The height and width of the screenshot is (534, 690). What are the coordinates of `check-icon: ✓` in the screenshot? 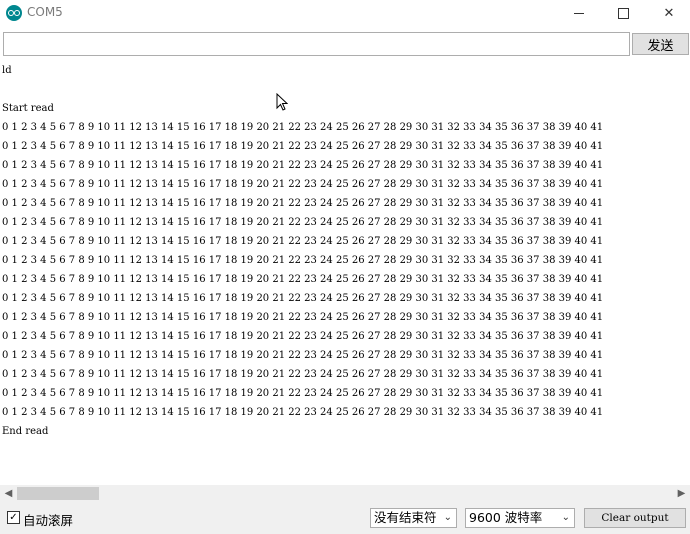 It's located at (13, 517).